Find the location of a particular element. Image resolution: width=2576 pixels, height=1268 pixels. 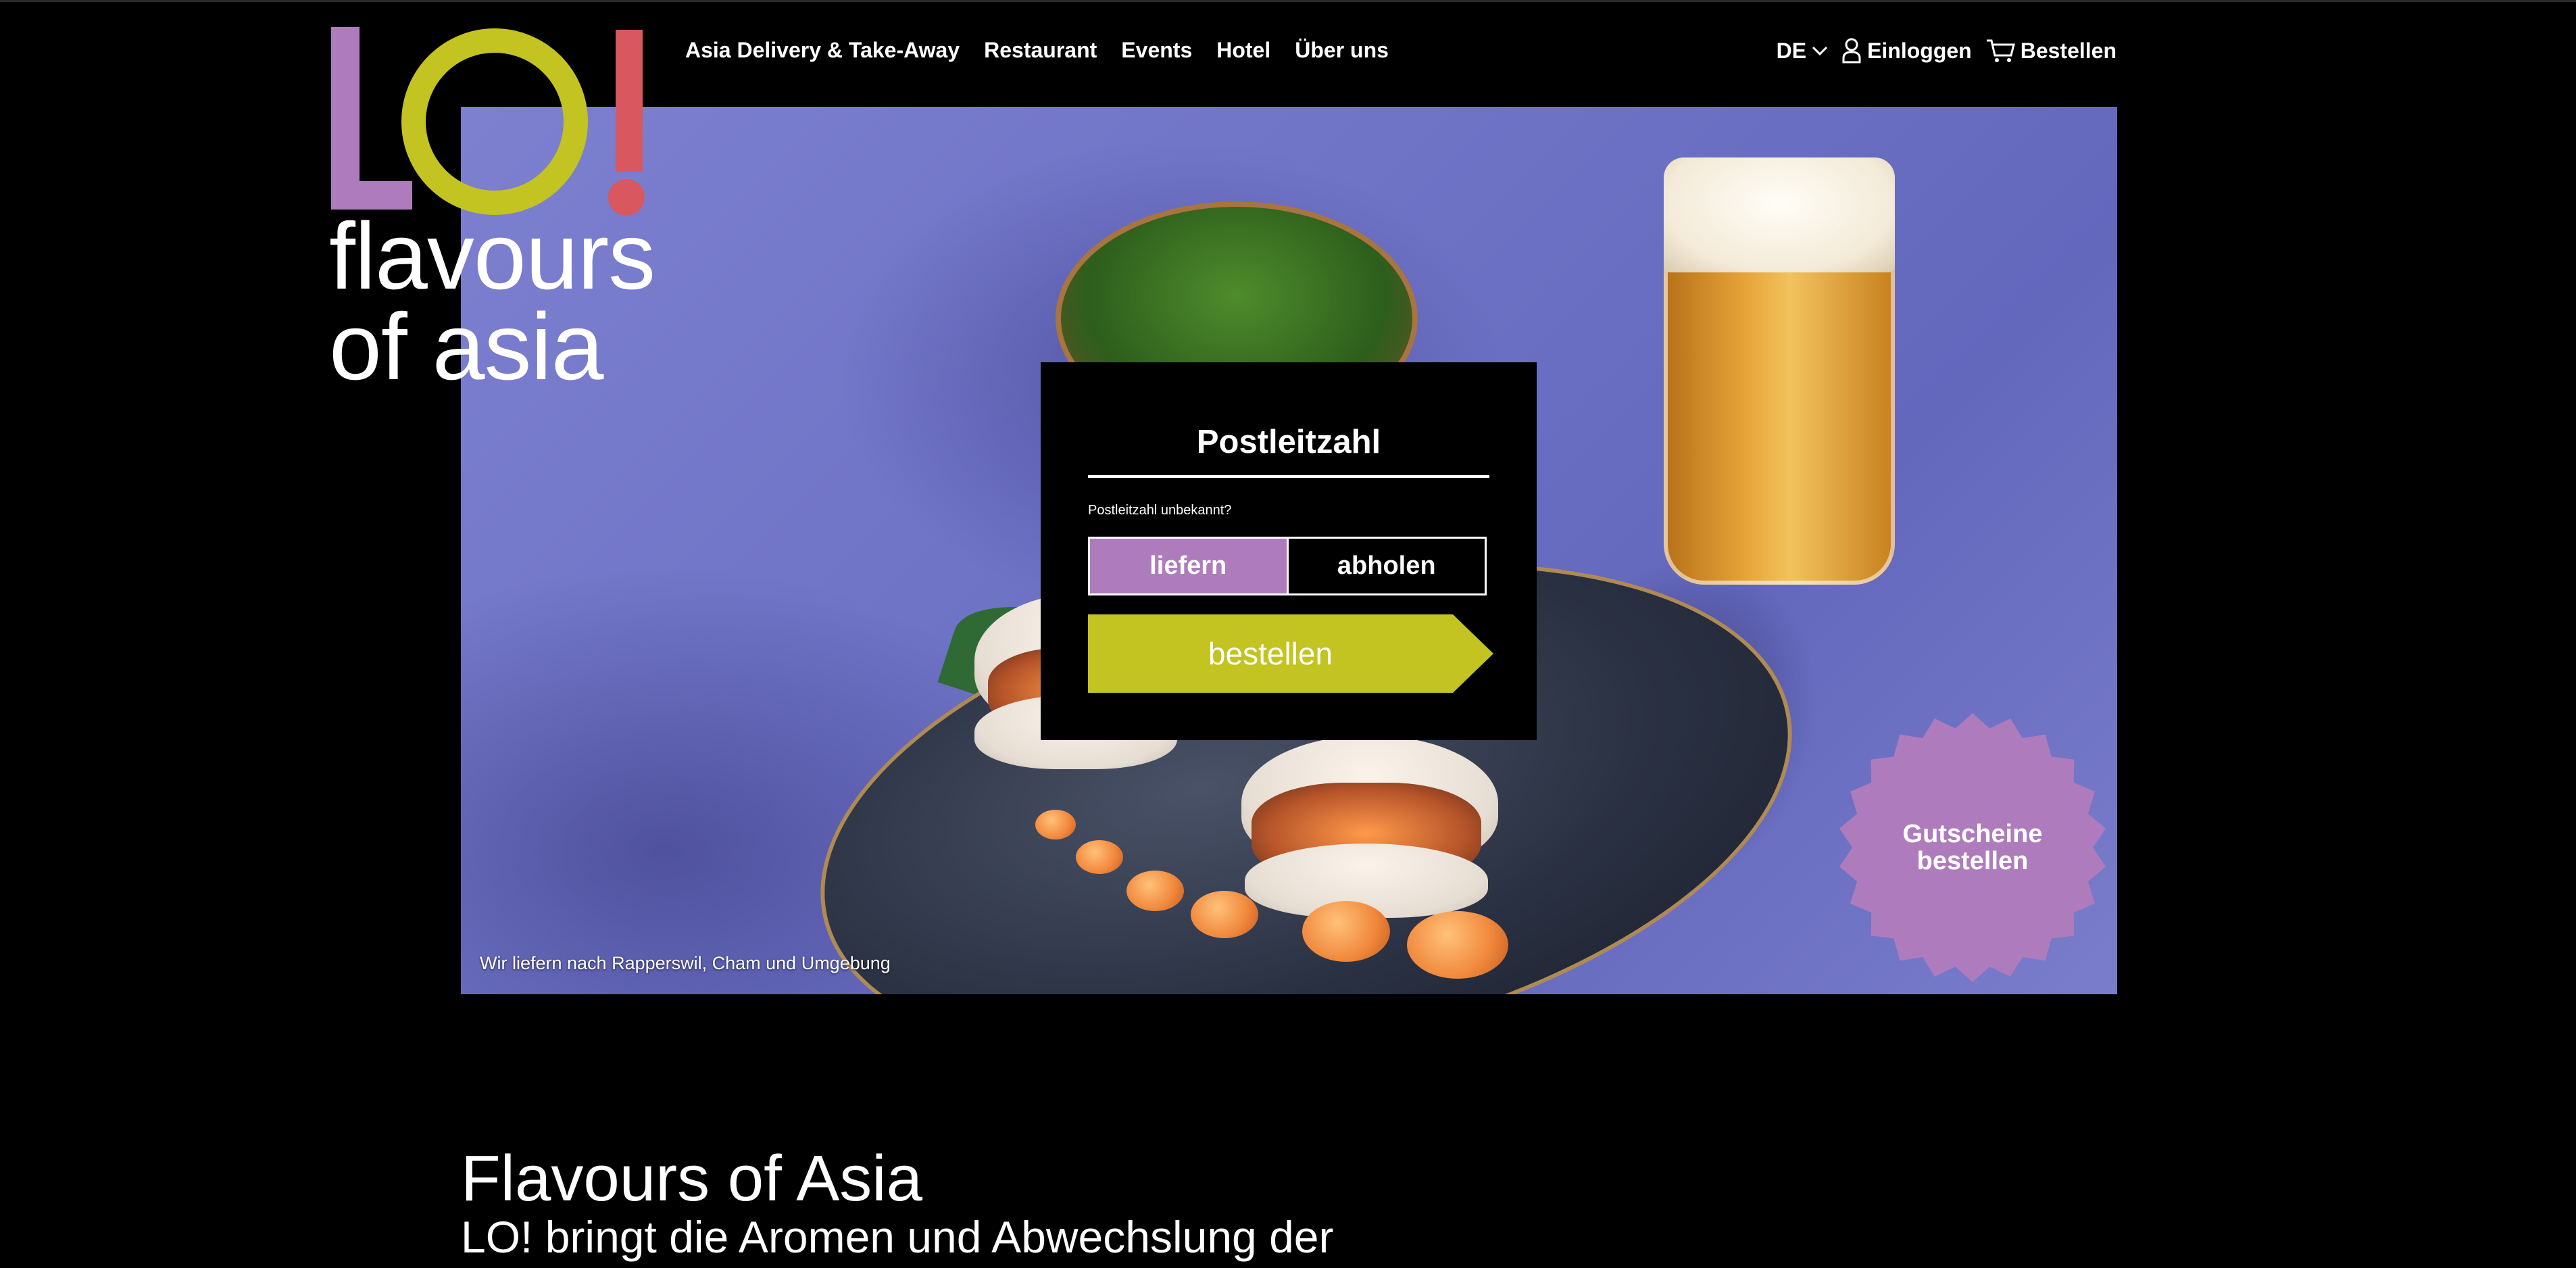

cart-link: Bestellen is located at coordinates (2050, 51).